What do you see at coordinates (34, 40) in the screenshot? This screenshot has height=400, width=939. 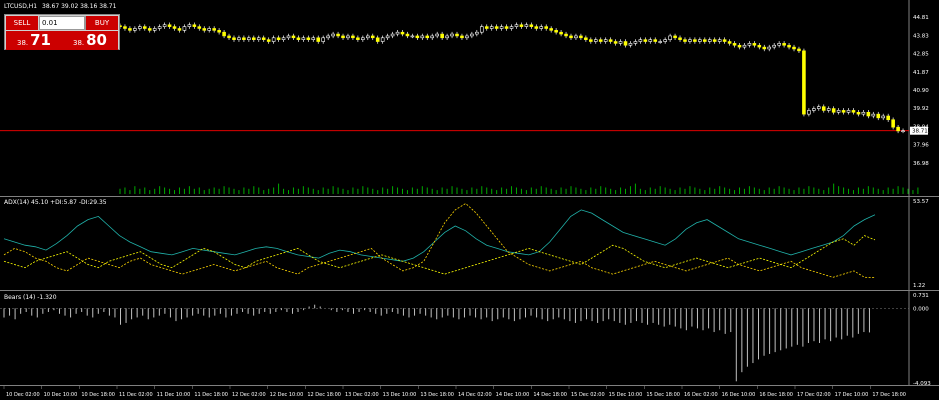 I see `sell-price-button: 38. 71` at bounding box center [34, 40].